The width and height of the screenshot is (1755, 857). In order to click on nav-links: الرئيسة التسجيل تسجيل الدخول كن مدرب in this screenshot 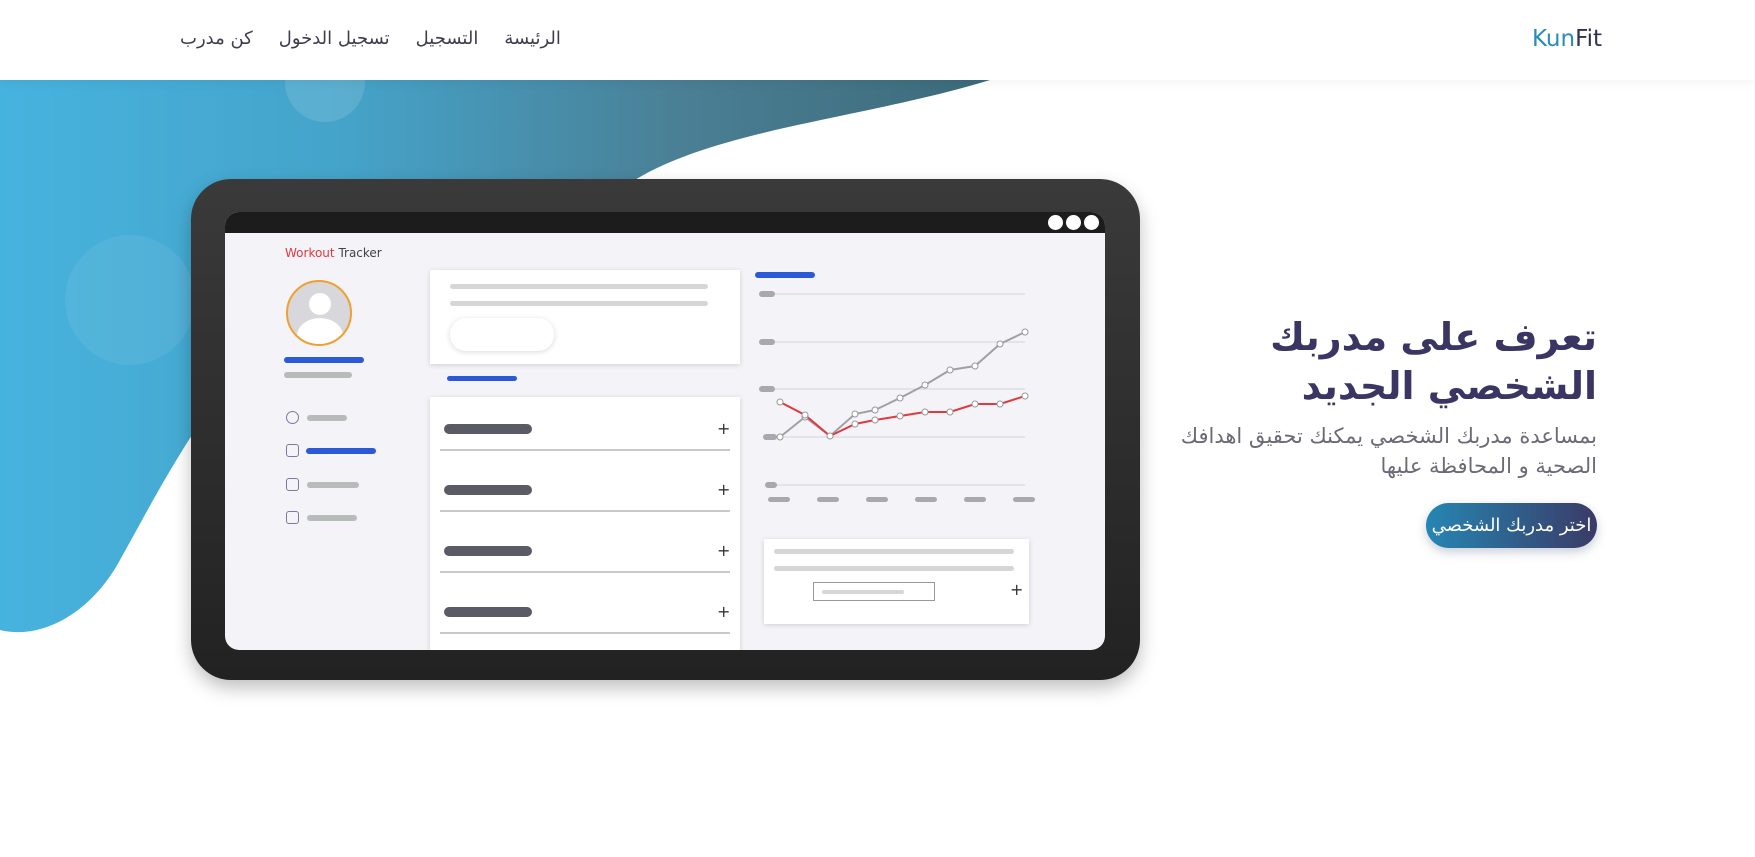, I will do `click(370, 38)`.